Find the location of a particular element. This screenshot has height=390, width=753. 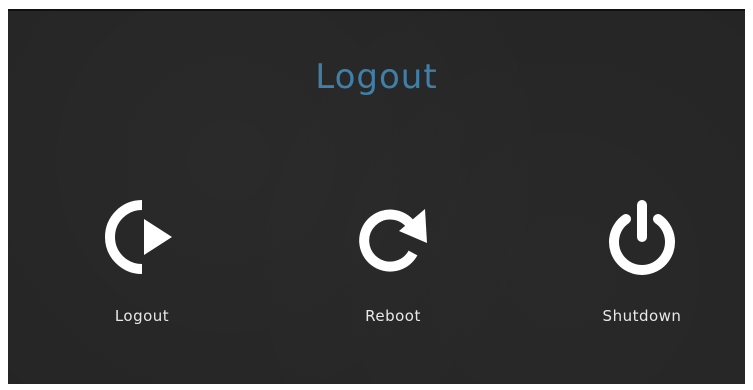

power-icon is located at coordinates (642, 237).